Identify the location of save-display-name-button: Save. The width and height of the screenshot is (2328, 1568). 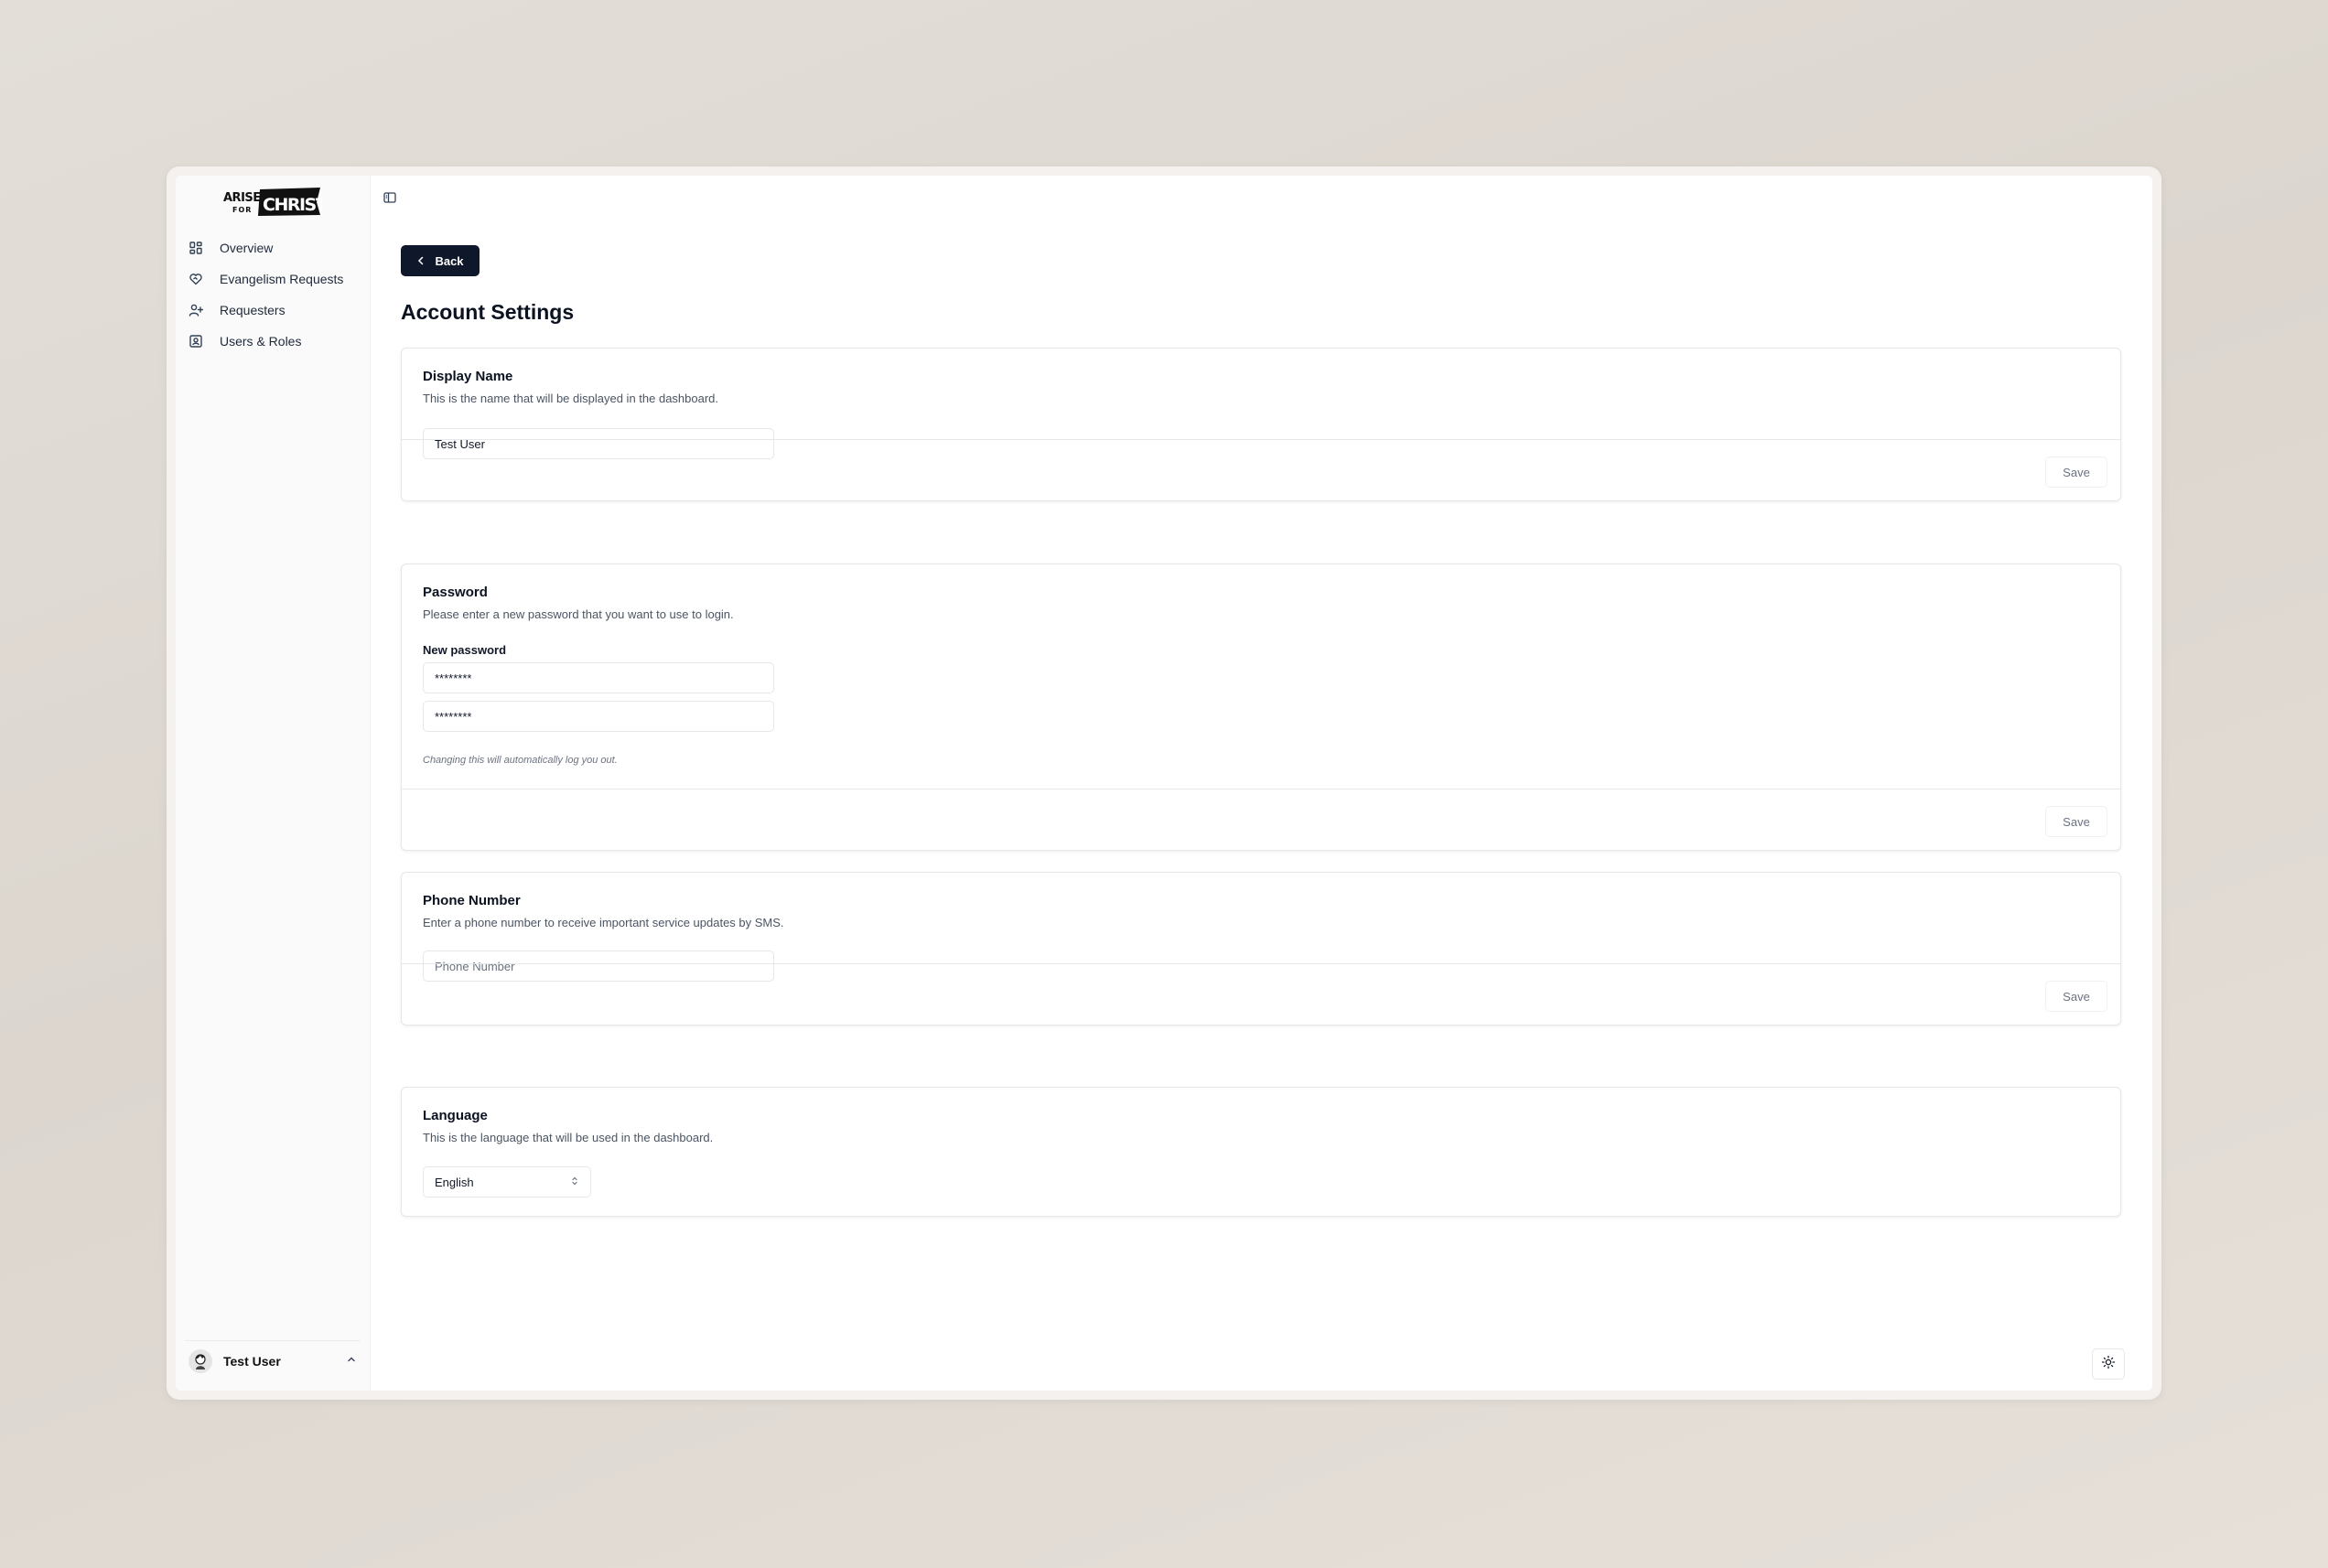
(2076, 472).